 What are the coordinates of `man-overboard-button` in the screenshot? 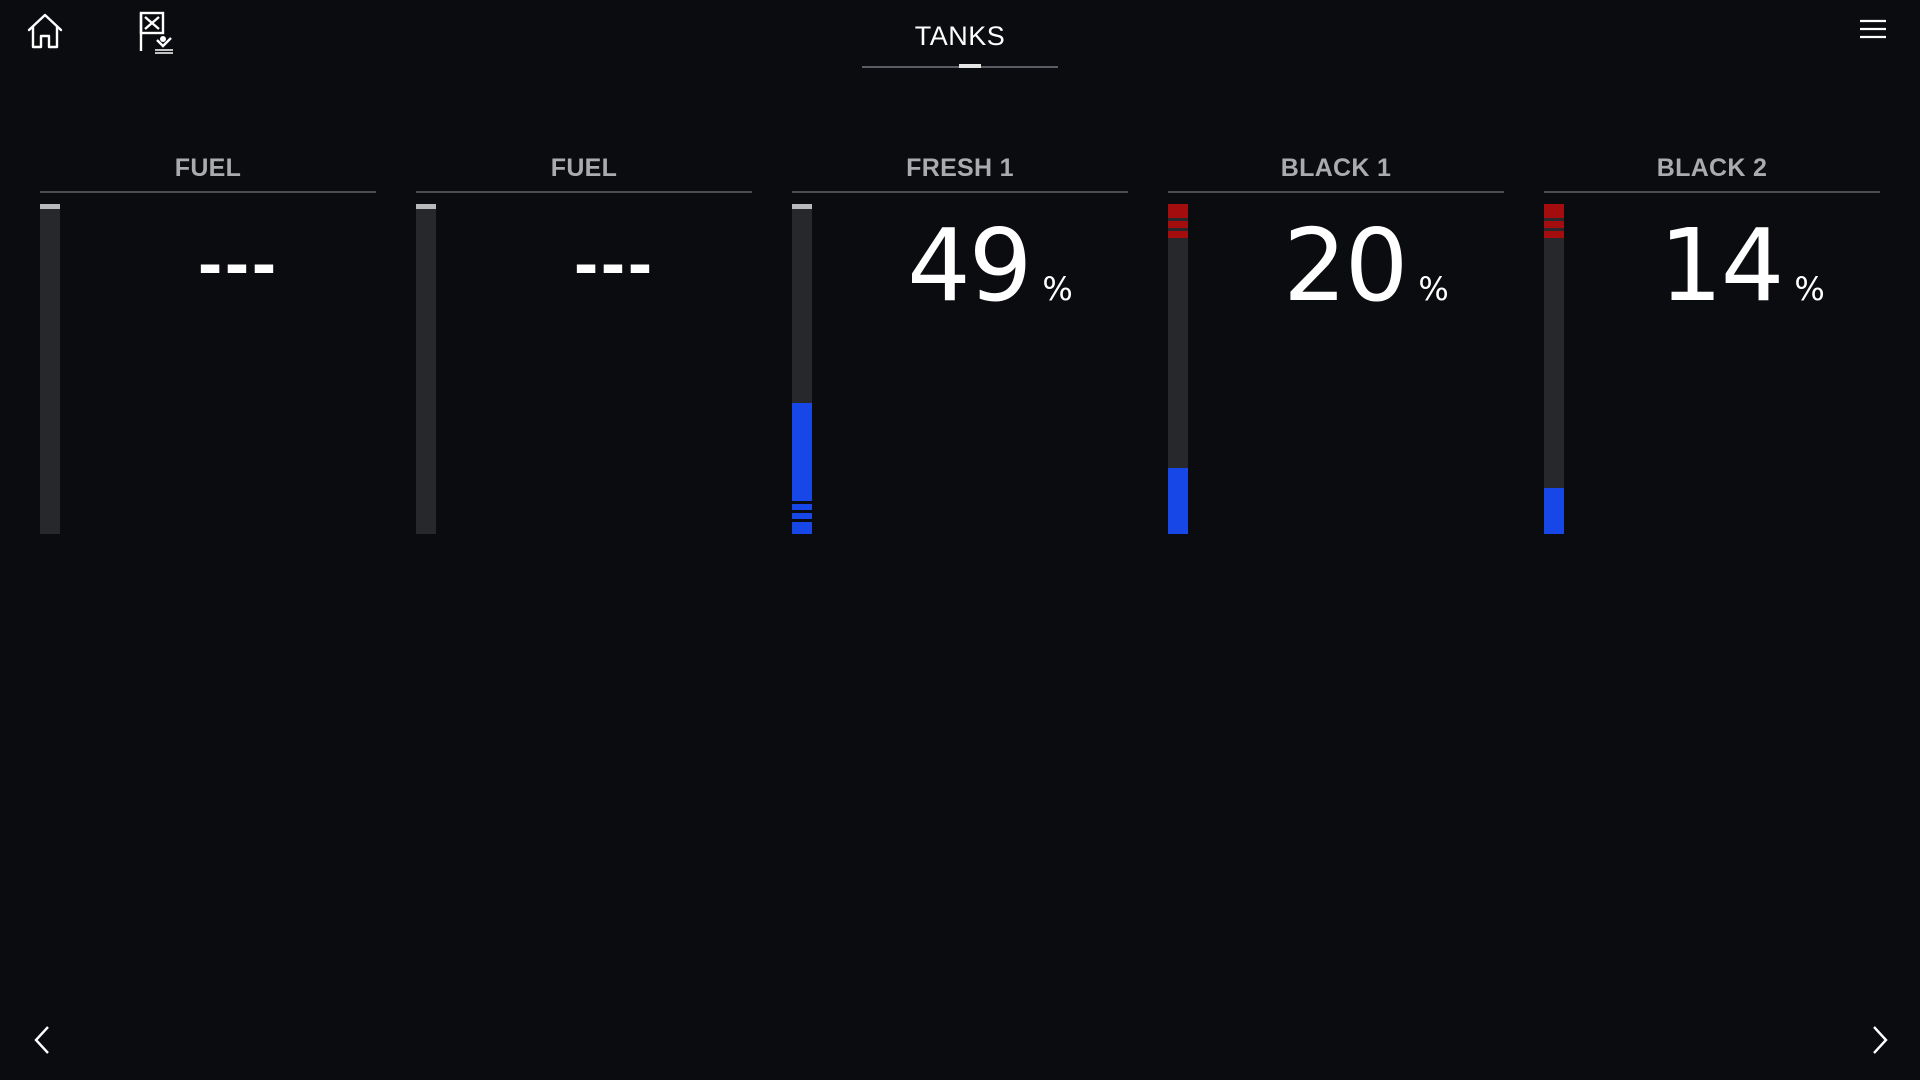 It's located at (157, 31).